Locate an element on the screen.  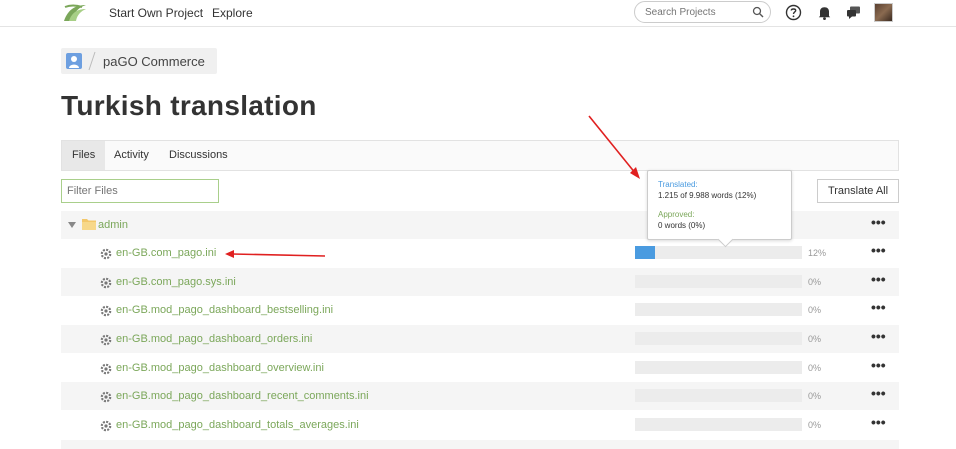
search-input is located at coordinates (700, 12).